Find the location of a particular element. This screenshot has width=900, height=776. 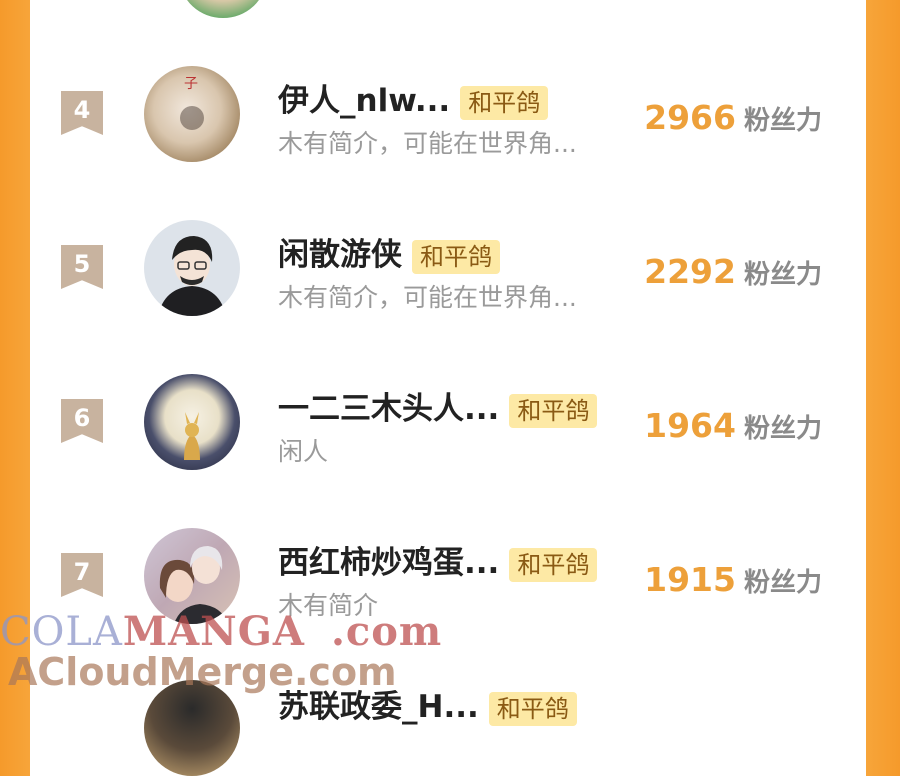

watermark-part: COLA is located at coordinates (61, 632).